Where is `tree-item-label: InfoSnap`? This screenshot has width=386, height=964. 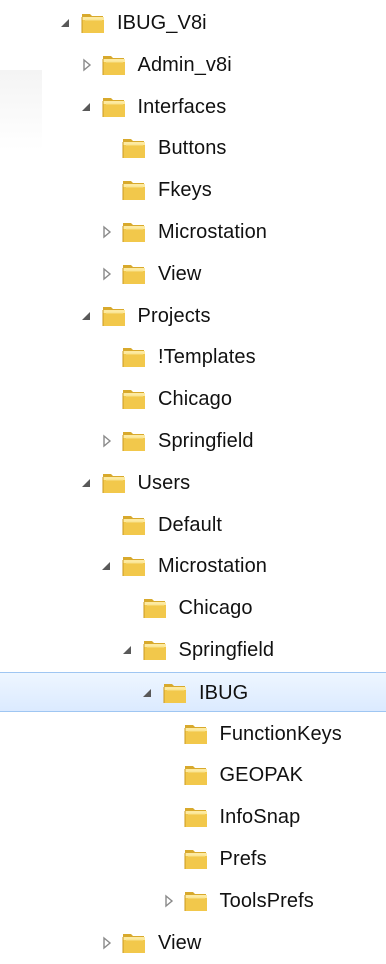 tree-item-label: InfoSnap is located at coordinates (260, 817).